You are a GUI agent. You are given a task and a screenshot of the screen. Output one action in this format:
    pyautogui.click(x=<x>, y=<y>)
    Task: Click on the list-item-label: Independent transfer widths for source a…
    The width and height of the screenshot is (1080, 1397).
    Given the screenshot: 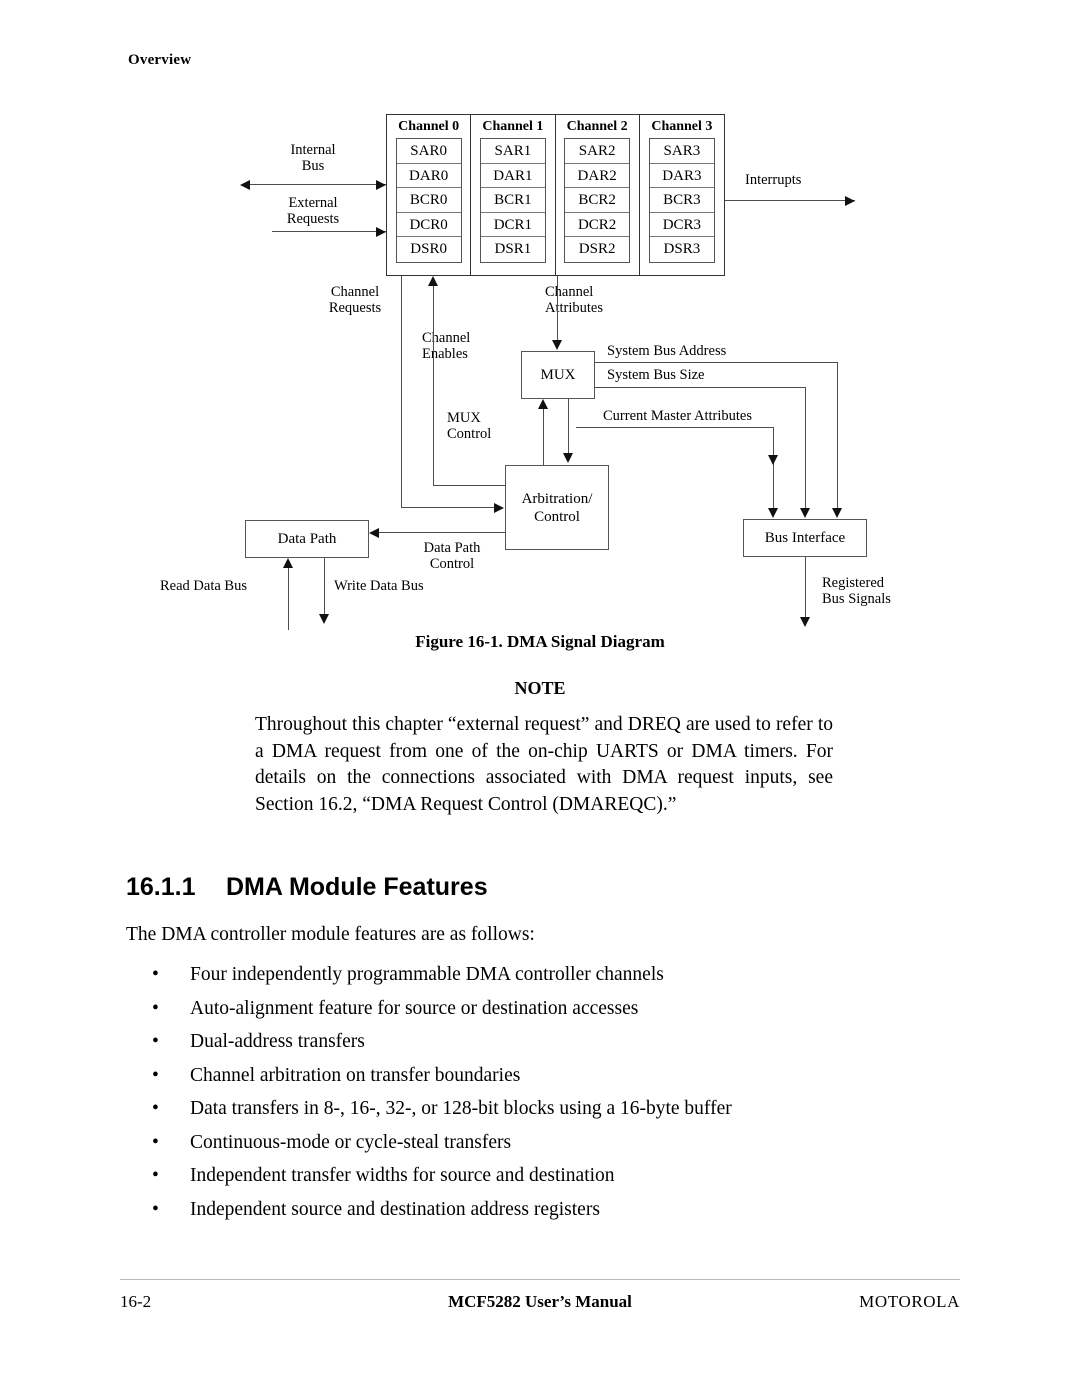 What is the action you would take?
    pyautogui.click(x=402, y=1175)
    